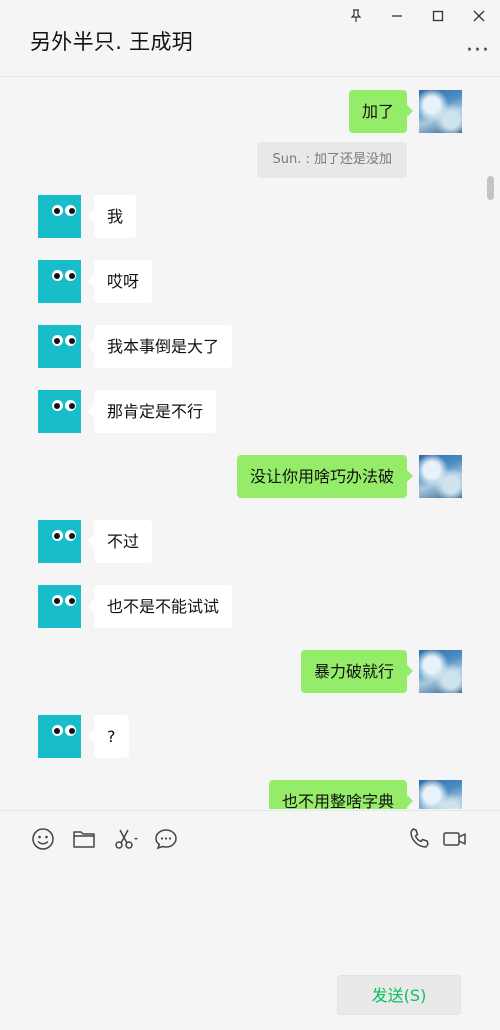 The height and width of the screenshot is (1030, 500). What do you see at coordinates (455, 840) in the screenshot?
I see `video-icon` at bounding box center [455, 840].